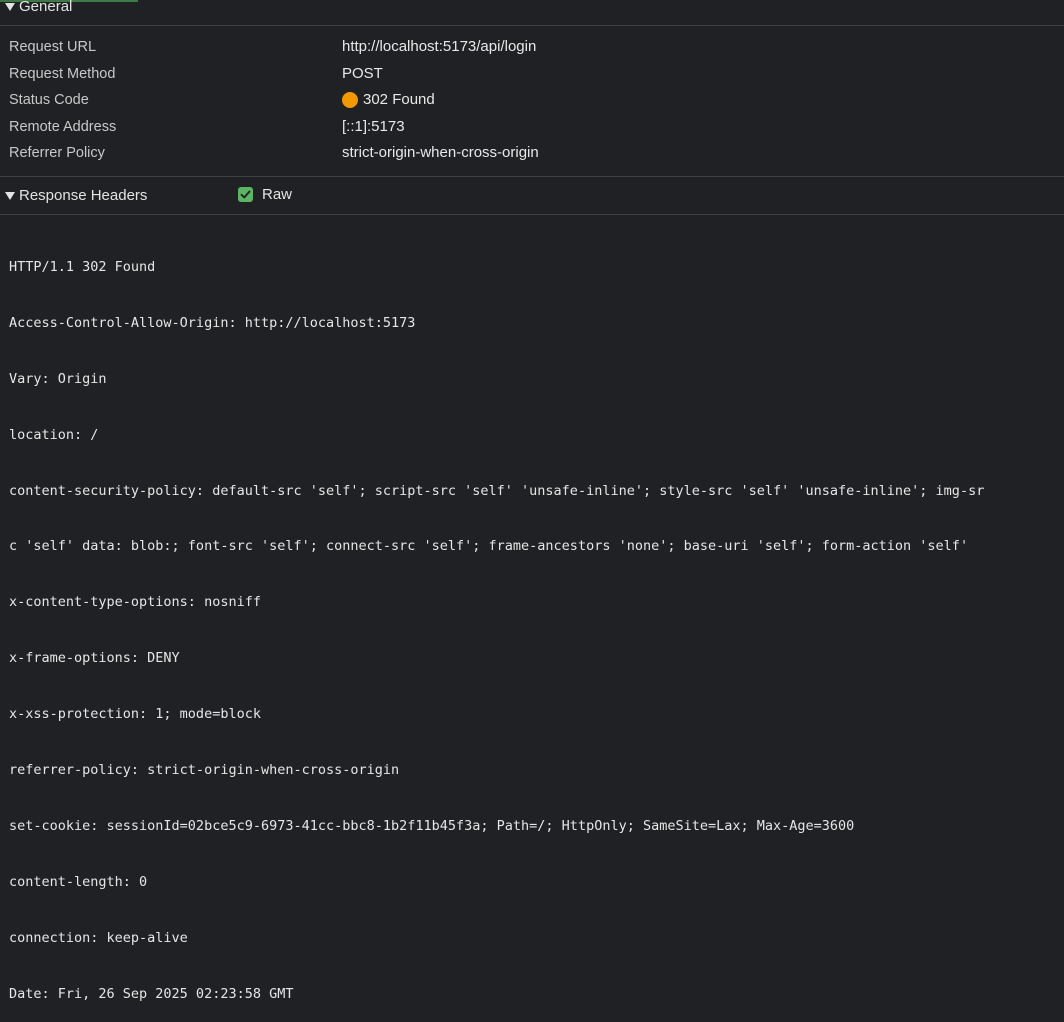 The image size is (1064, 1022). I want to click on request-method-label: Request Method, so click(62, 73).